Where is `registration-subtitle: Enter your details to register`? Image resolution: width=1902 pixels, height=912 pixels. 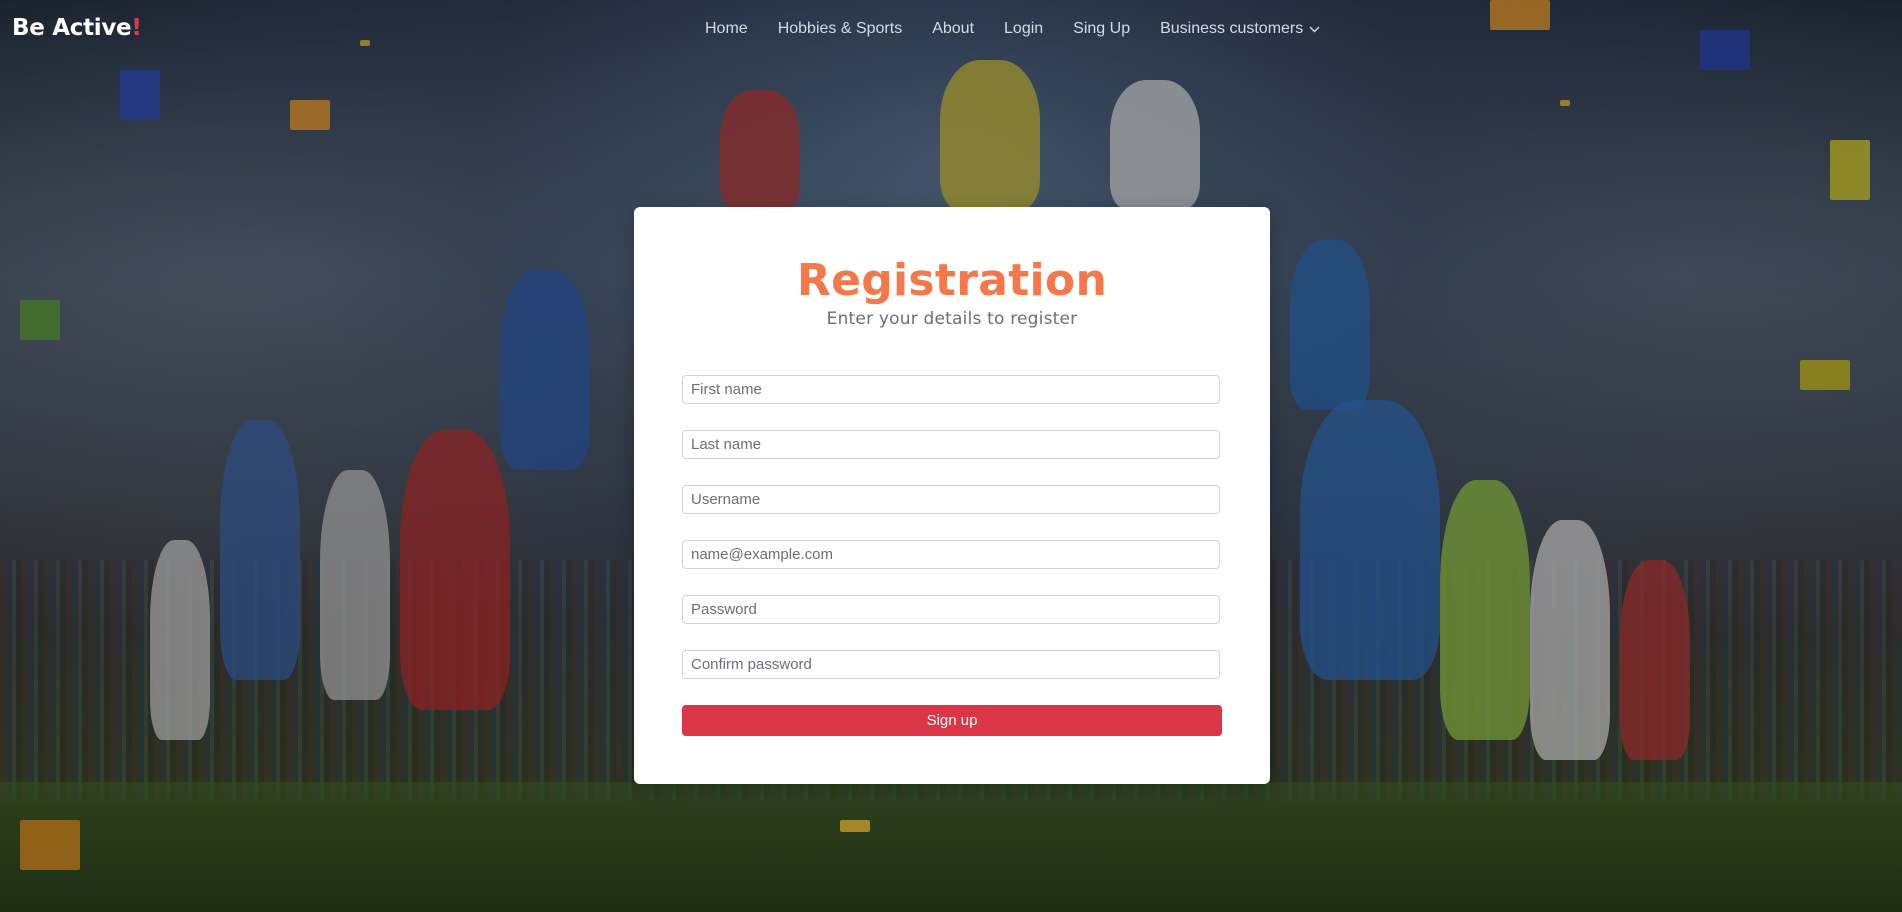
registration-subtitle: Enter your details to register is located at coordinates (952, 319).